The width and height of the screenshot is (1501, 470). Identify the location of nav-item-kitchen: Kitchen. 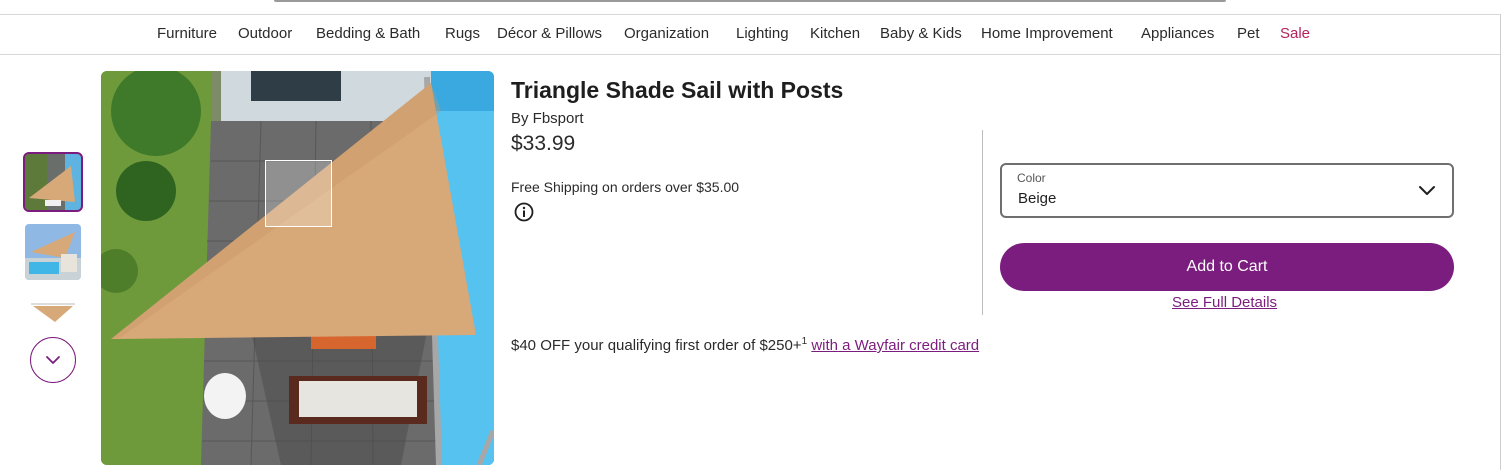
(835, 33).